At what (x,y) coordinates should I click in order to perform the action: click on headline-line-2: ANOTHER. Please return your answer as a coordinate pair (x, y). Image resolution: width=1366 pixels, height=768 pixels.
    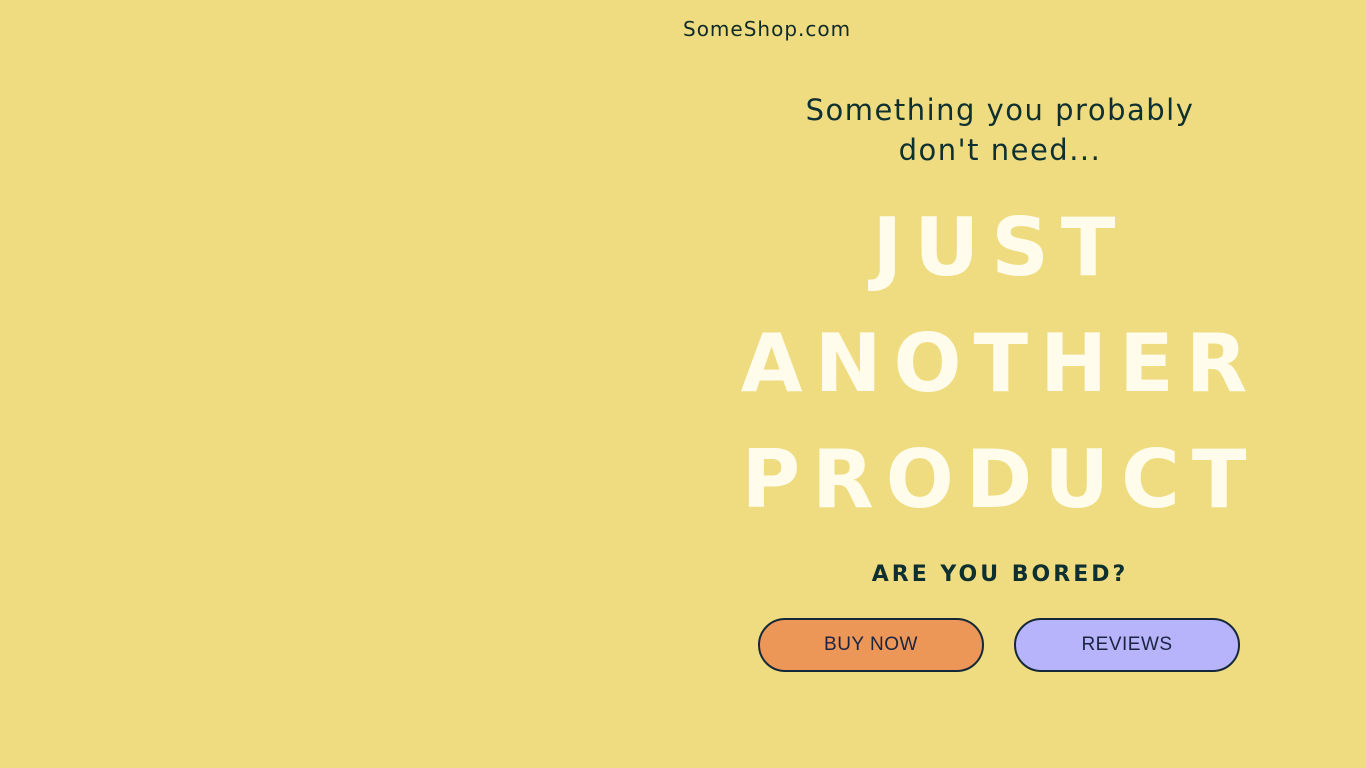
    Looking at the image, I should click on (1000, 363).